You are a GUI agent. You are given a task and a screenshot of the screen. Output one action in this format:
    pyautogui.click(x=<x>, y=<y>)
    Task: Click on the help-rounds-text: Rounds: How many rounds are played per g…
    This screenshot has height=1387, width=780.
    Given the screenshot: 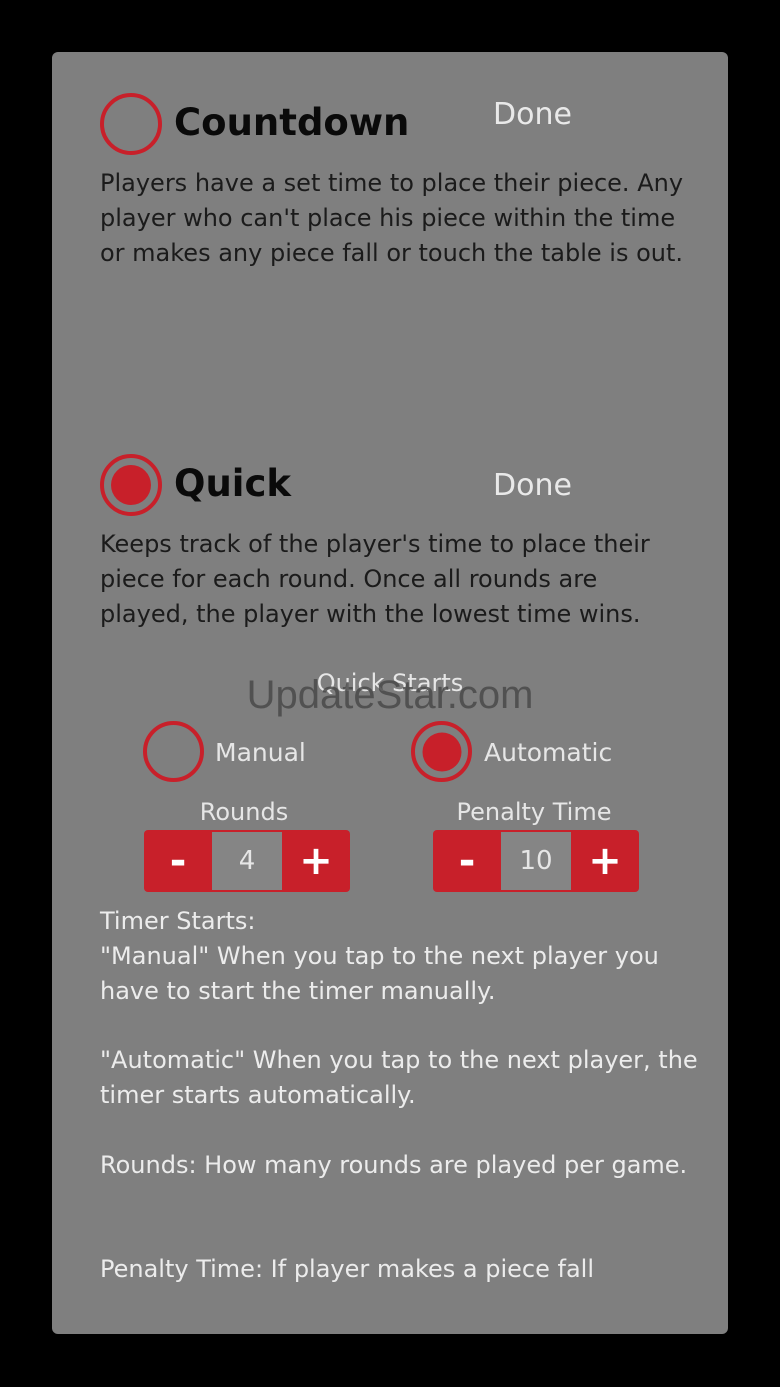 What is the action you would take?
    pyautogui.click(x=394, y=1165)
    